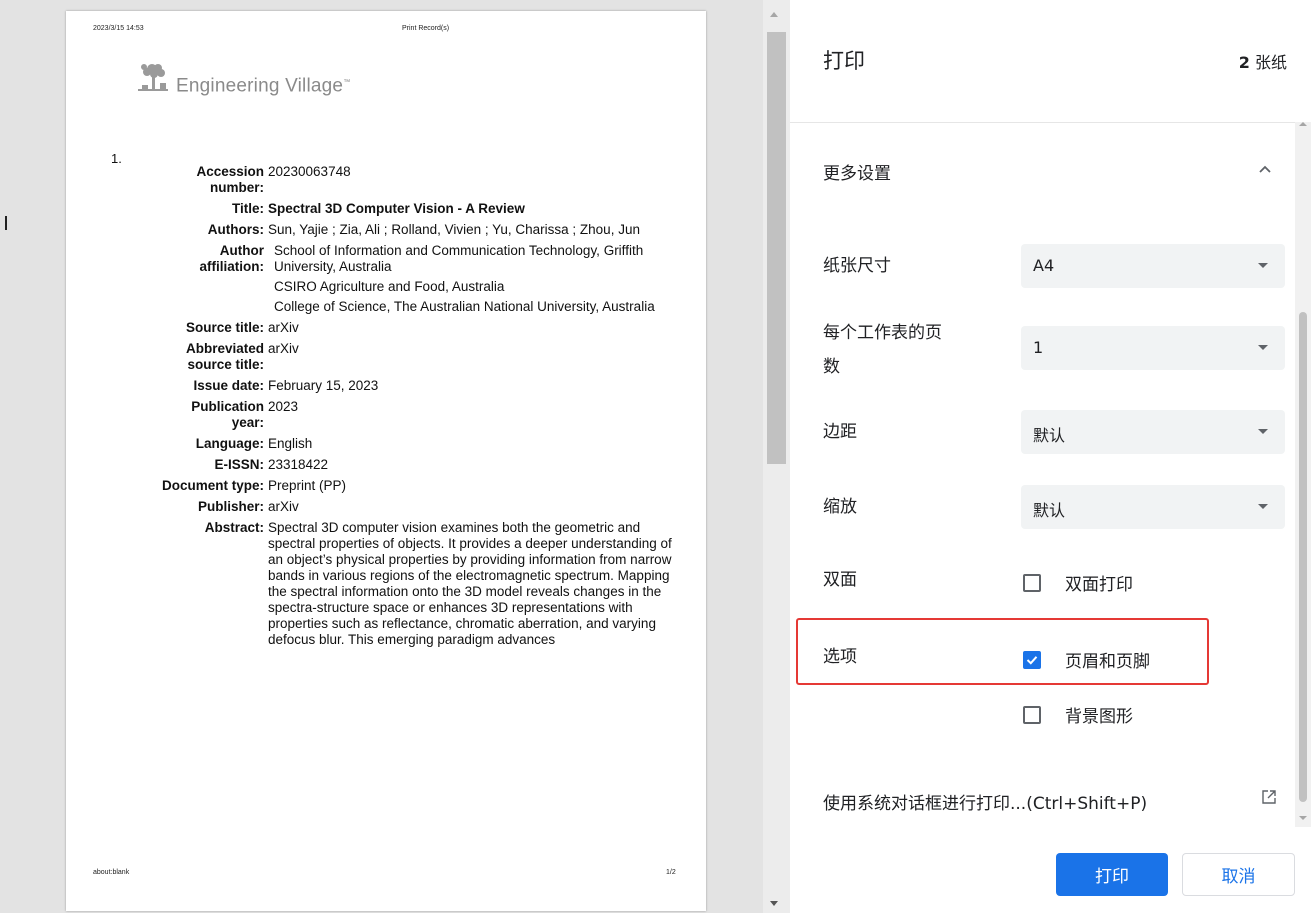  Describe the element at coordinates (228, 385) in the screenshot. I see `field-label: Issue date:` at that location.